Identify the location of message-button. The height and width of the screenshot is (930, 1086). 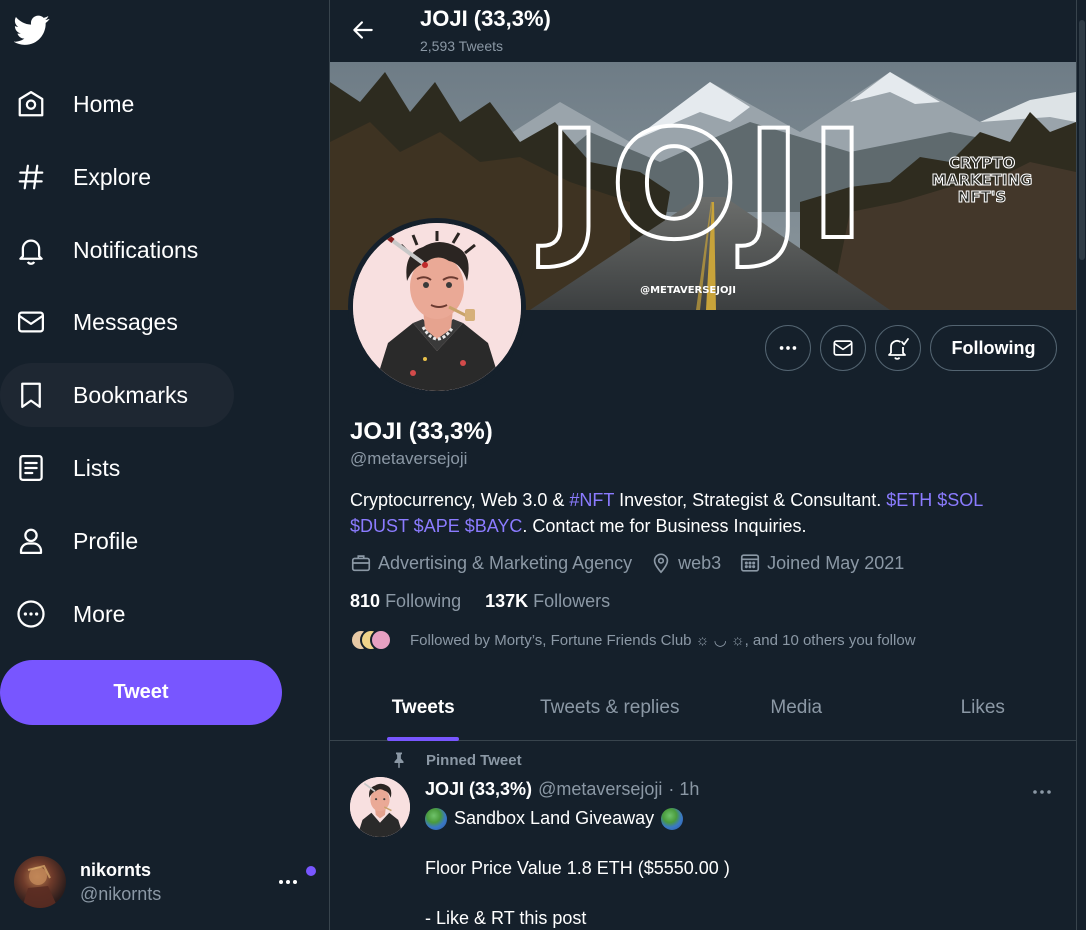
(843, 348).